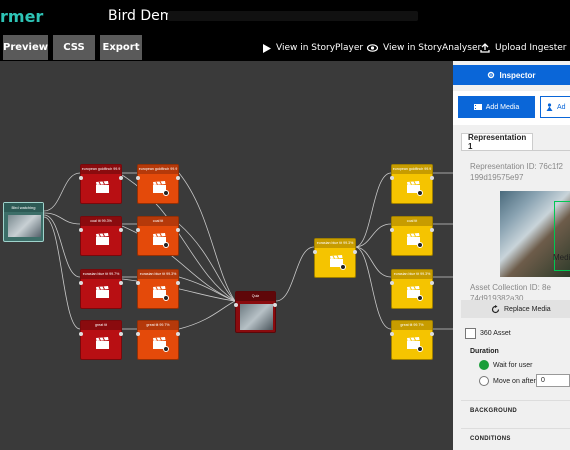 Image resolution: width=570 pixels, height=450 pixels. What do you see at coordinates (527, 309) in the screenshot?
I see `replace-media-label: Replace Media` at bounding box center [527, 309].